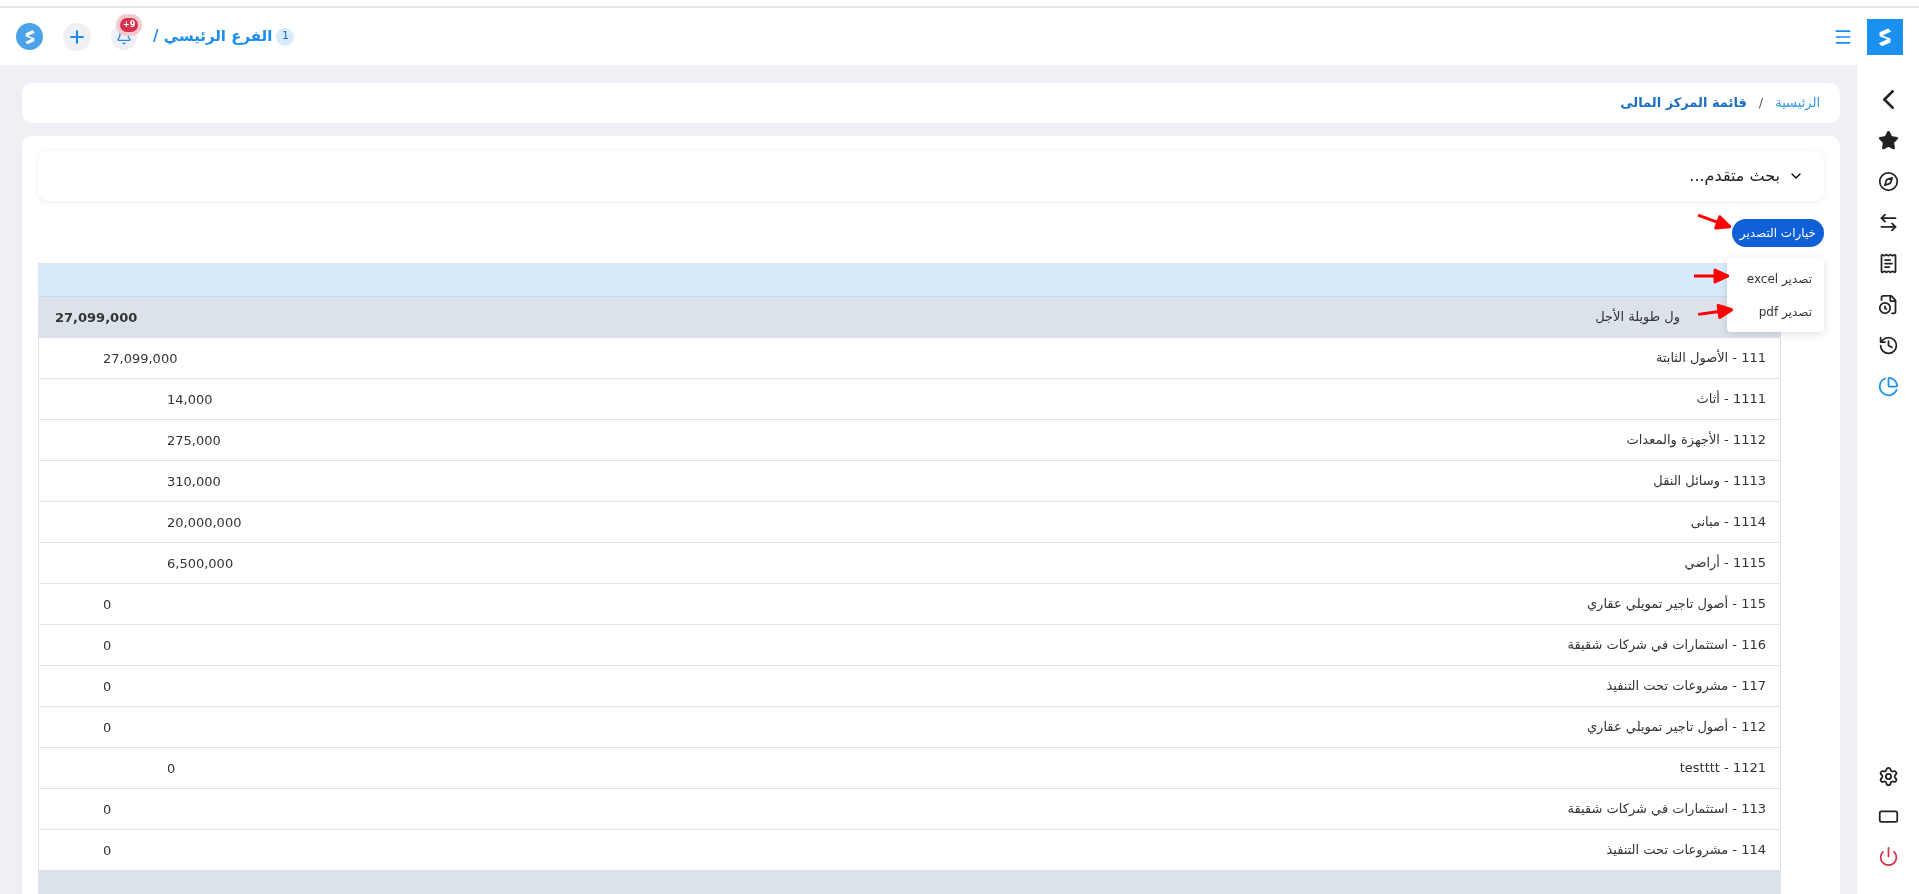  I want to click on amount-text: 14,000, so click(190, 399).